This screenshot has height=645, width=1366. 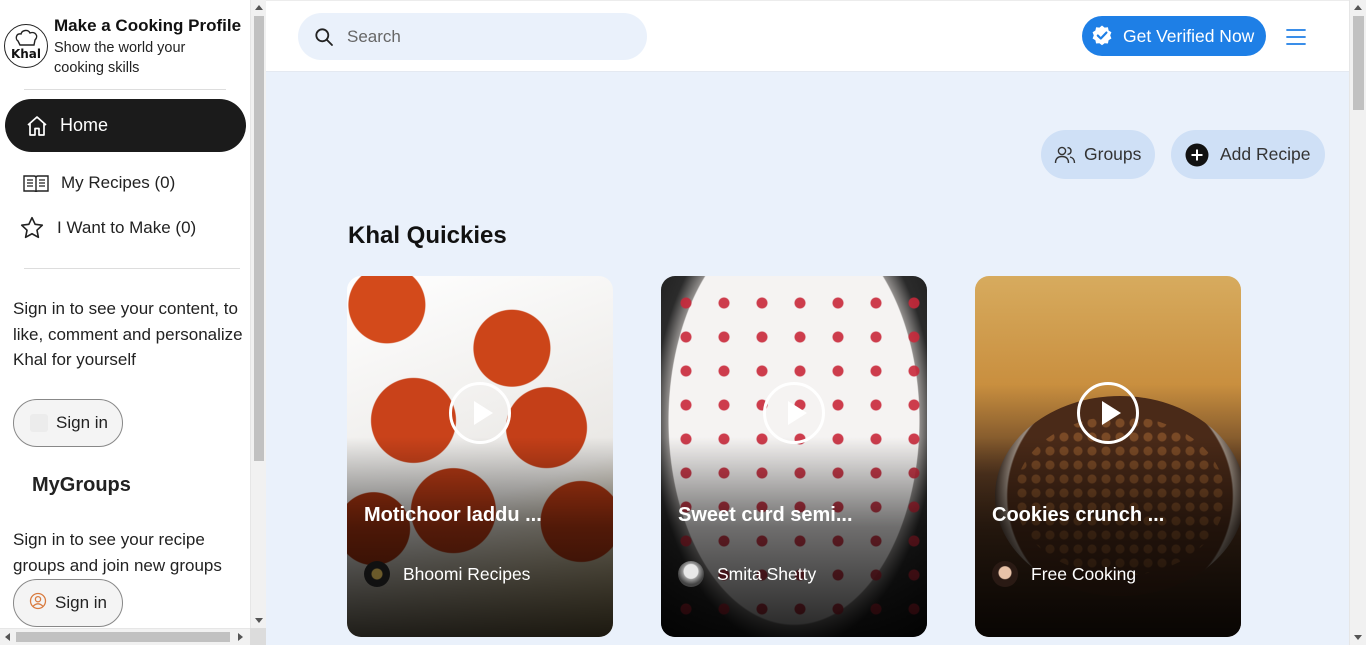 What do you see at coordinates (125, 125) in the screenshot?
I see `nav-item-home: Home` at bounding box center [125, 125].